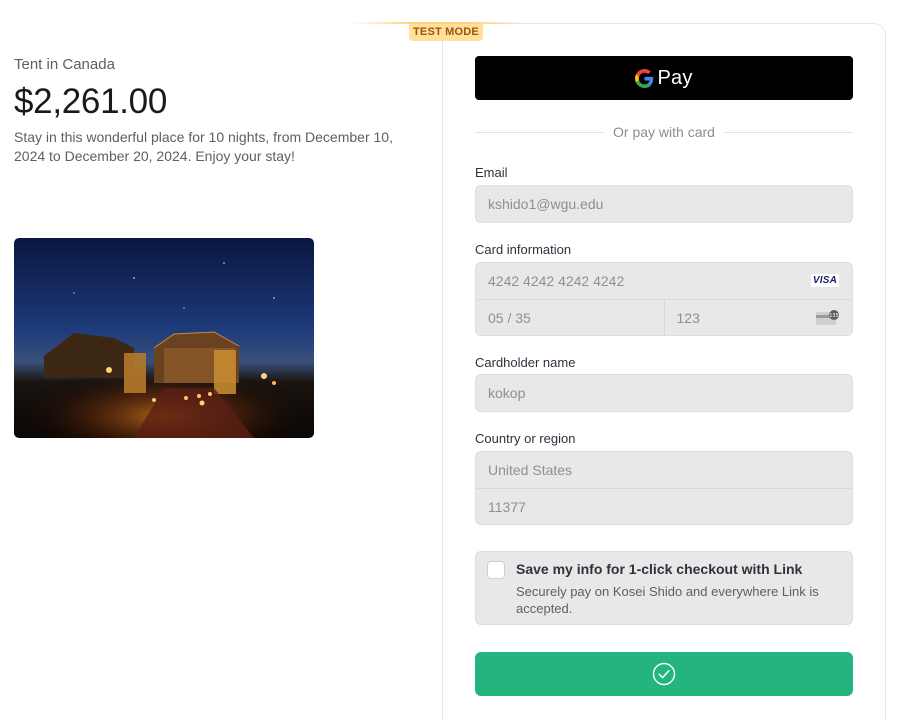 This screenshot has width=917, height=721. Describe the element at coordinates (644, 78) in the screenshot. I see `google-g-icon` at that location.